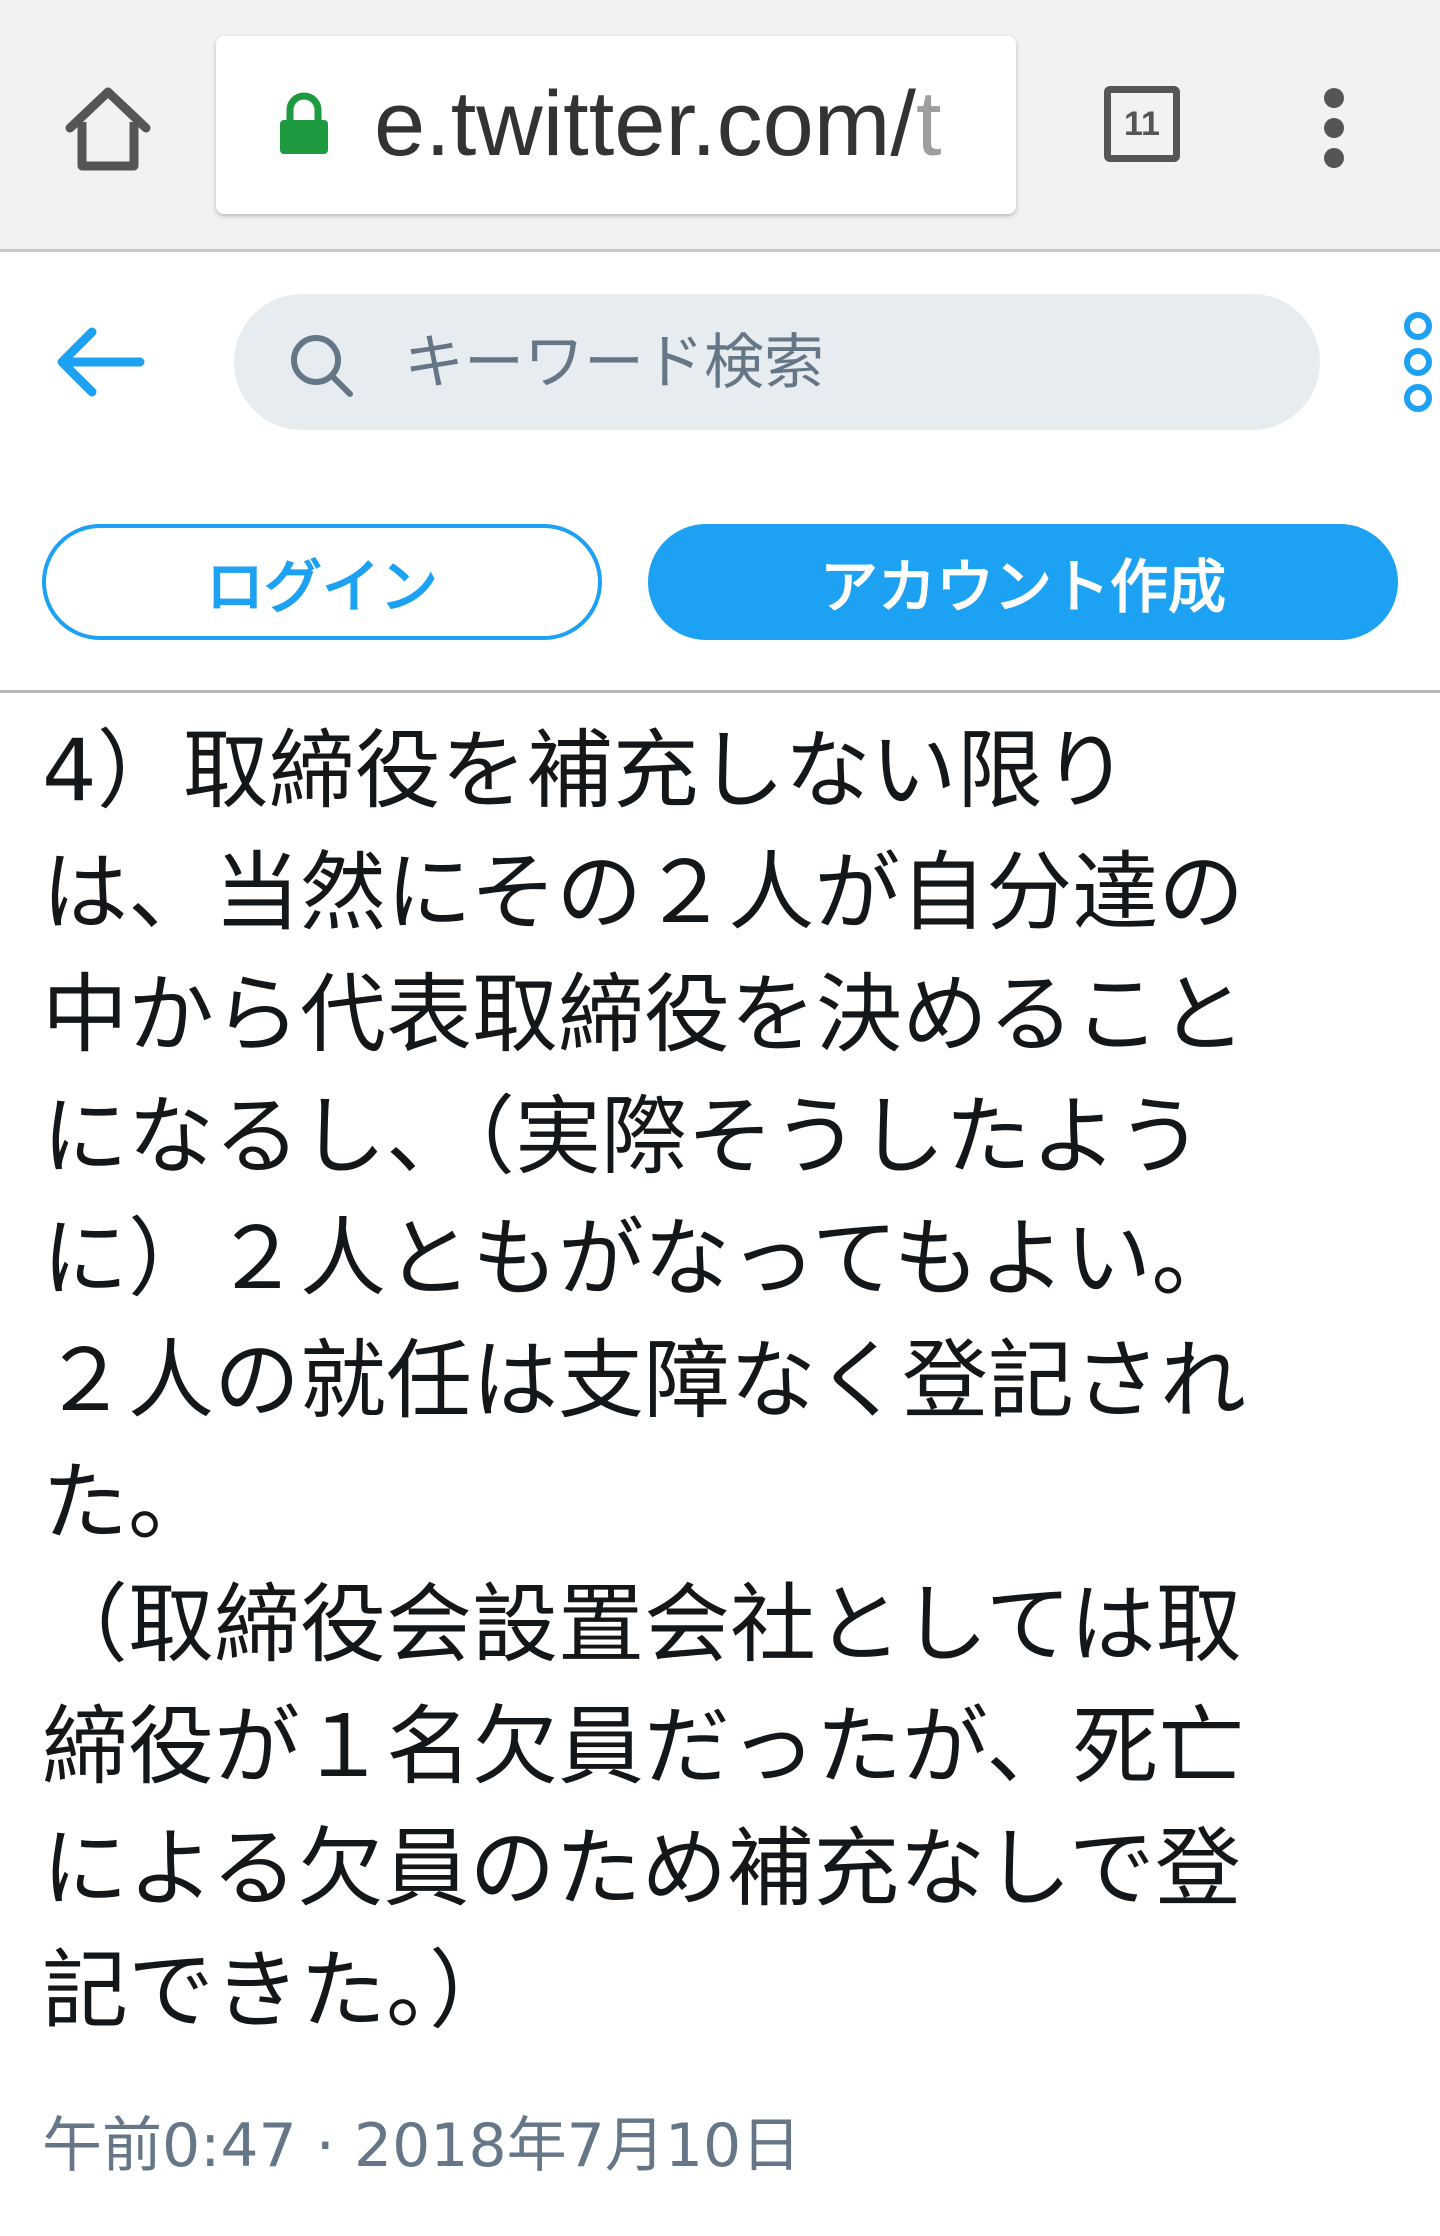  Describe the element at coordinates (304, 124) in the screenshot. I see `lock-icon` at that location.